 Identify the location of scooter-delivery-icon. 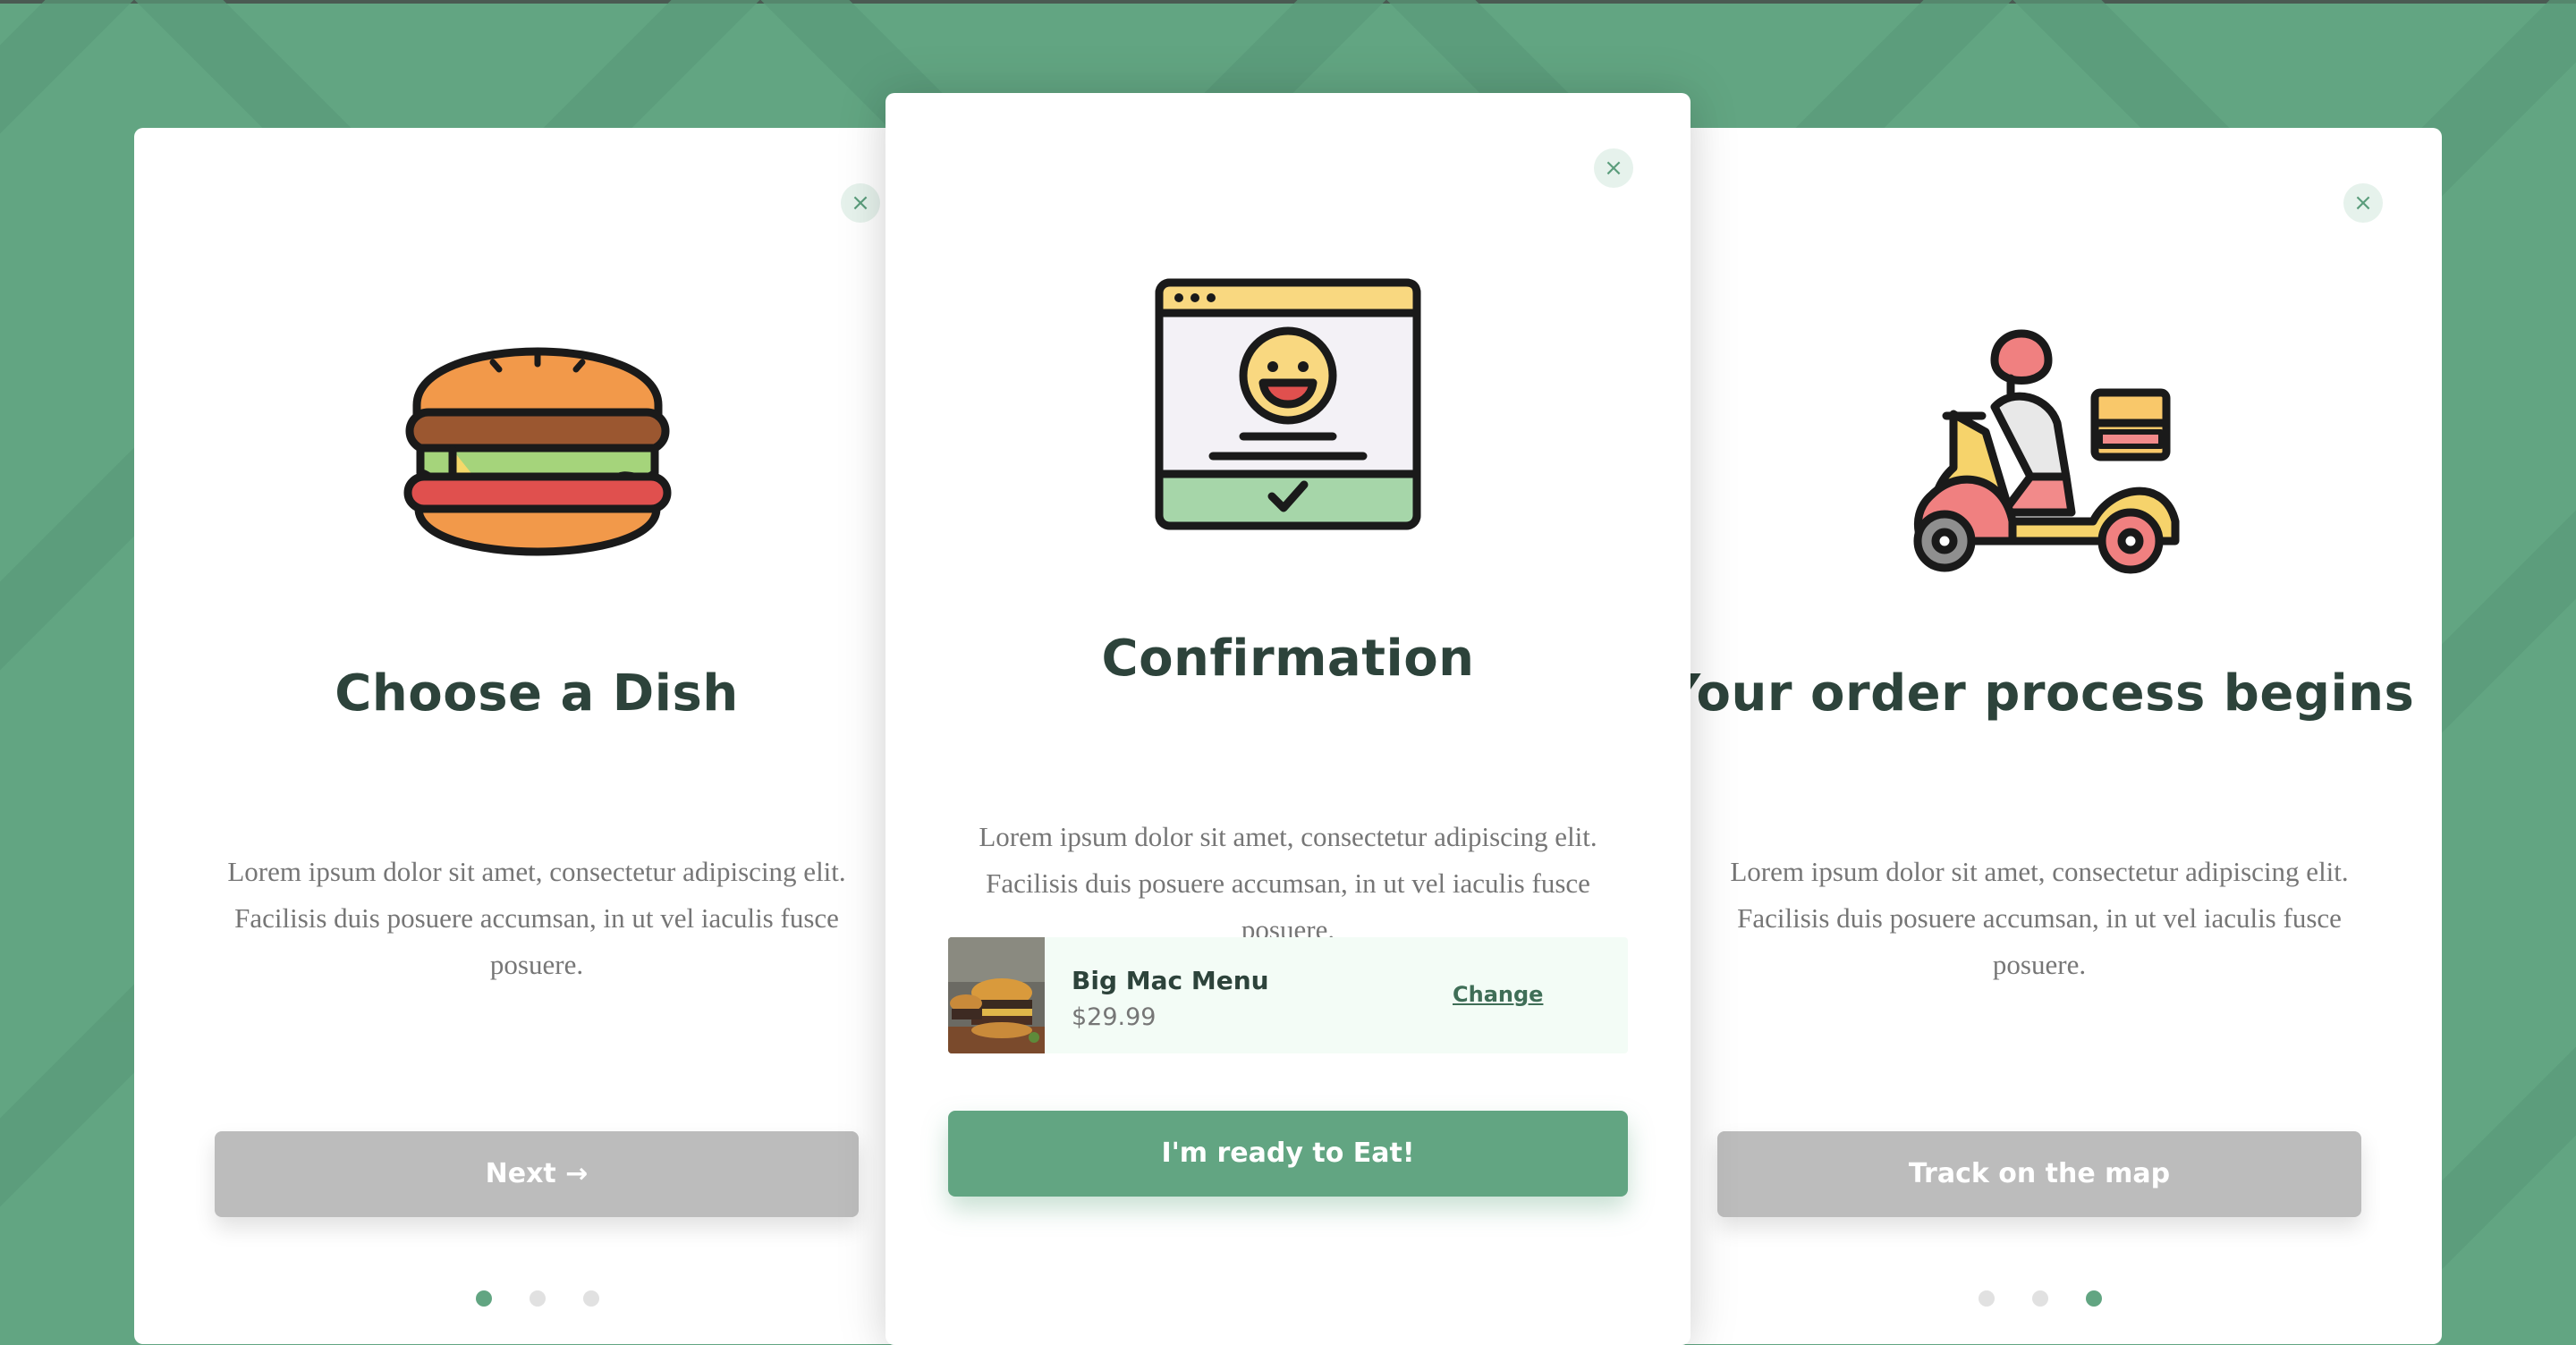
(2046, 451).